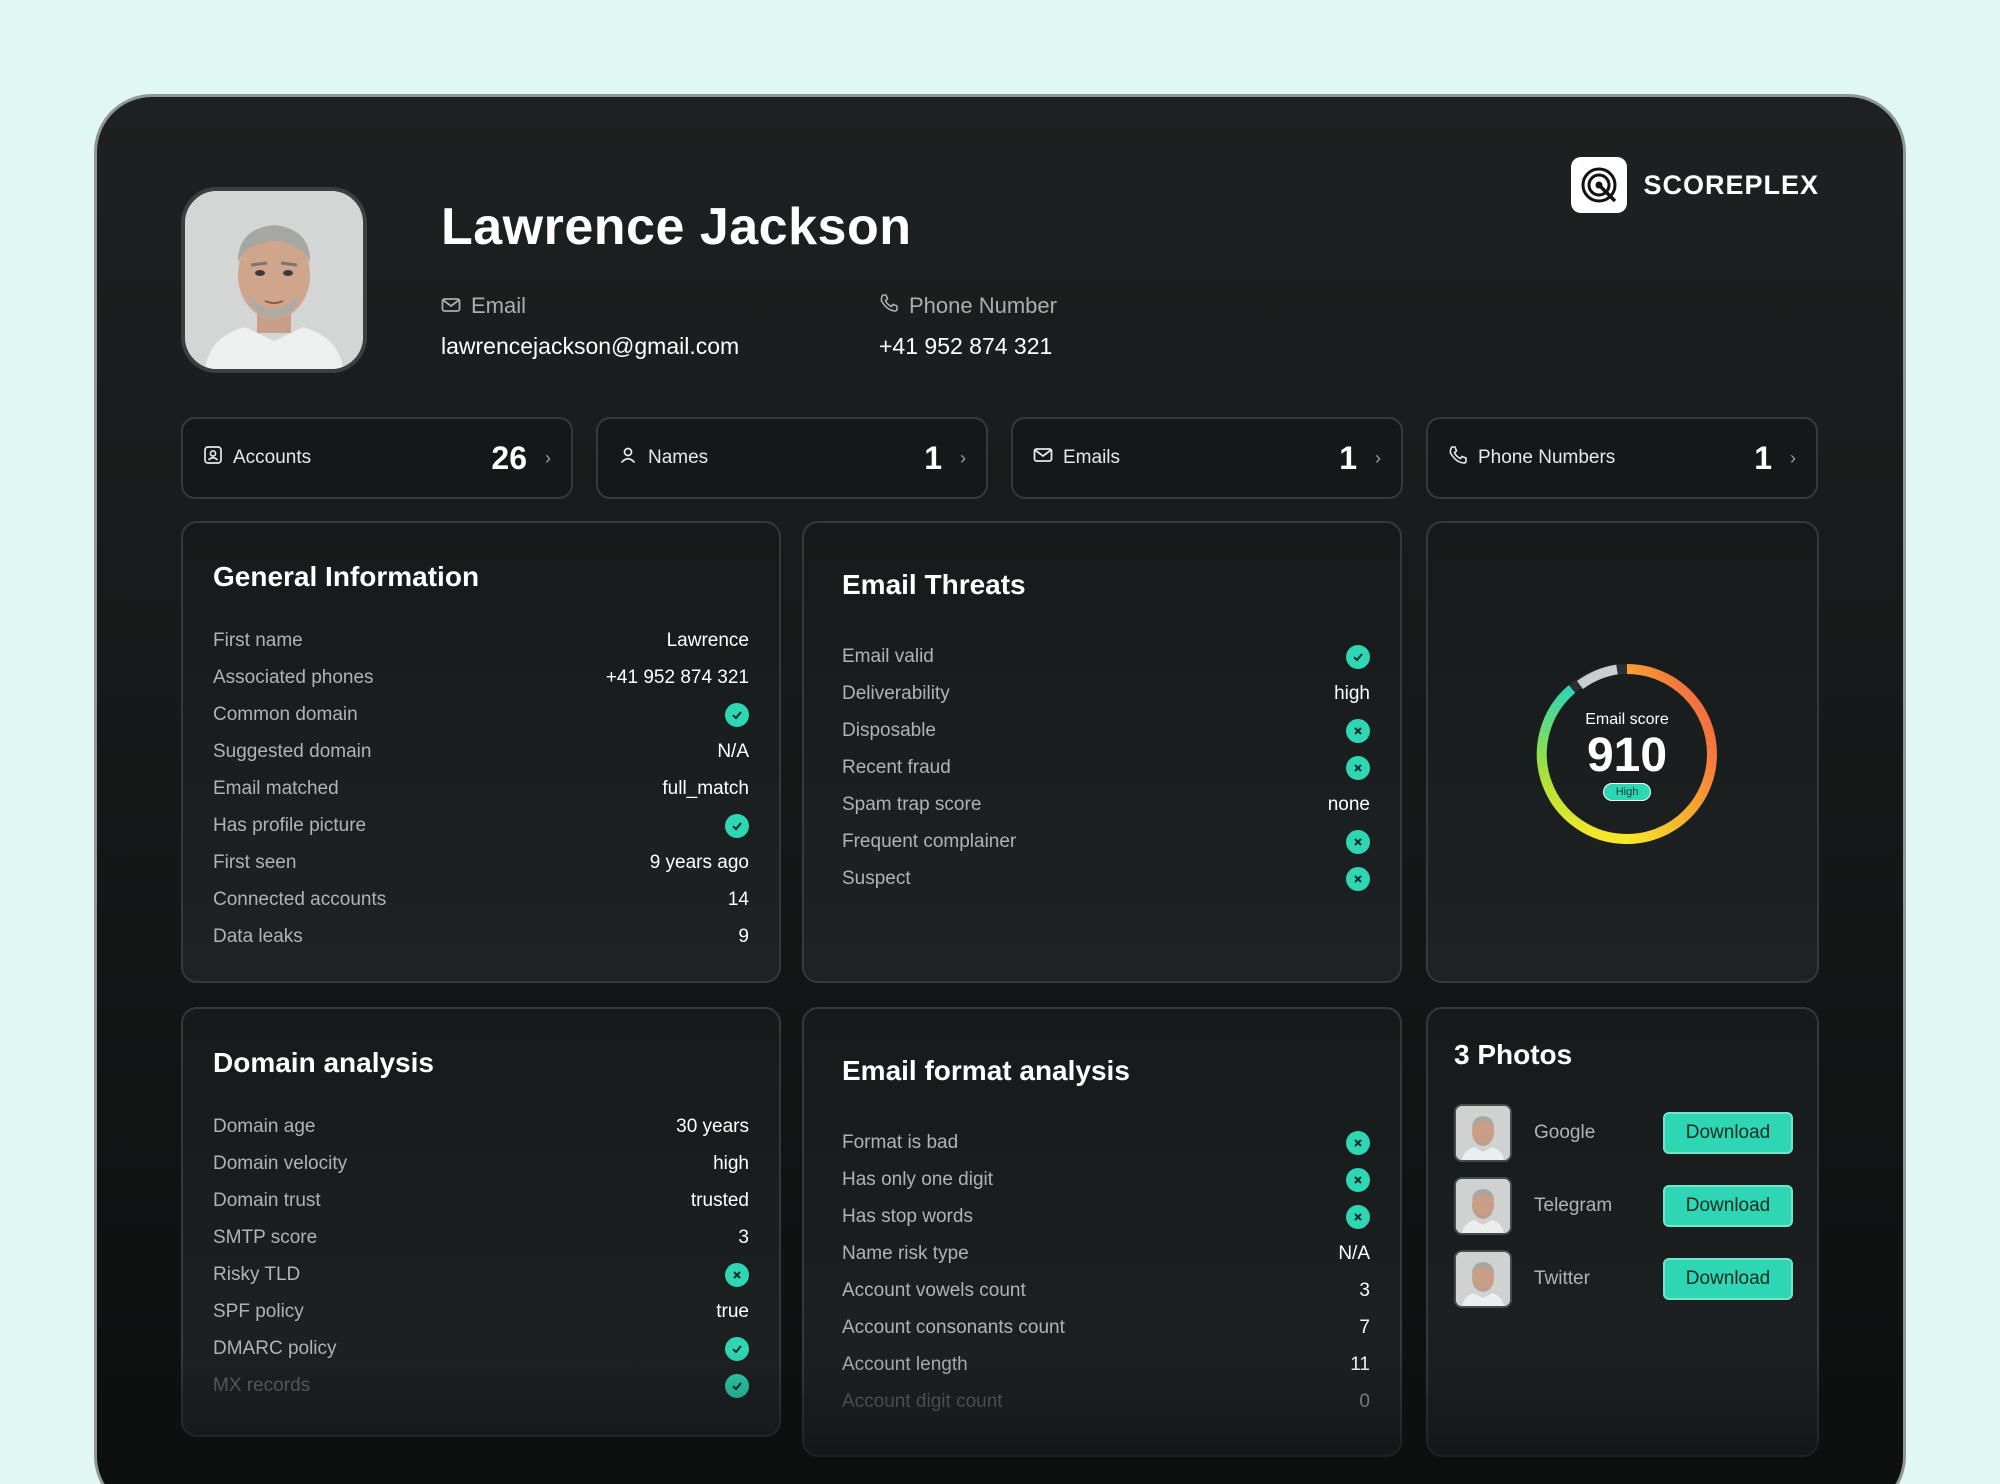 This screenshot has height=1484, width=2000. What do you see at coordinates (272, 457) in the screenshot?
I see `accounts-label: Accounts` at bounding box center [272, 457].